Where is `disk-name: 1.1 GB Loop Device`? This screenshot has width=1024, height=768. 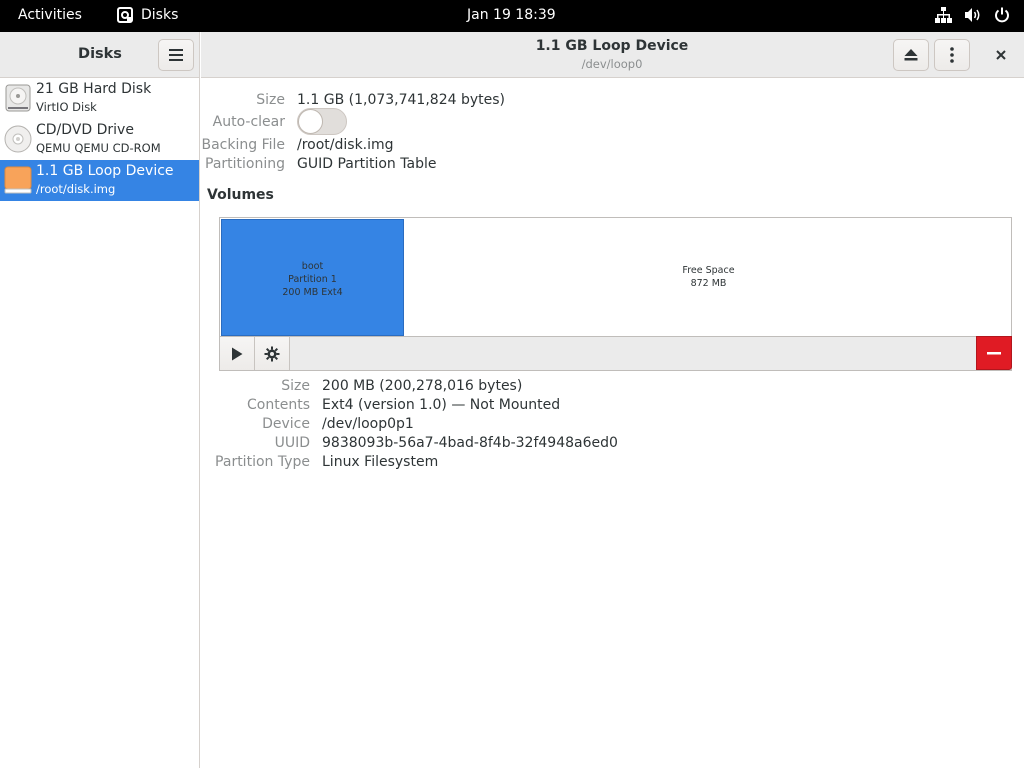 disk-name: 1.1 GB Loop Device is located at coordinates (105, 171).